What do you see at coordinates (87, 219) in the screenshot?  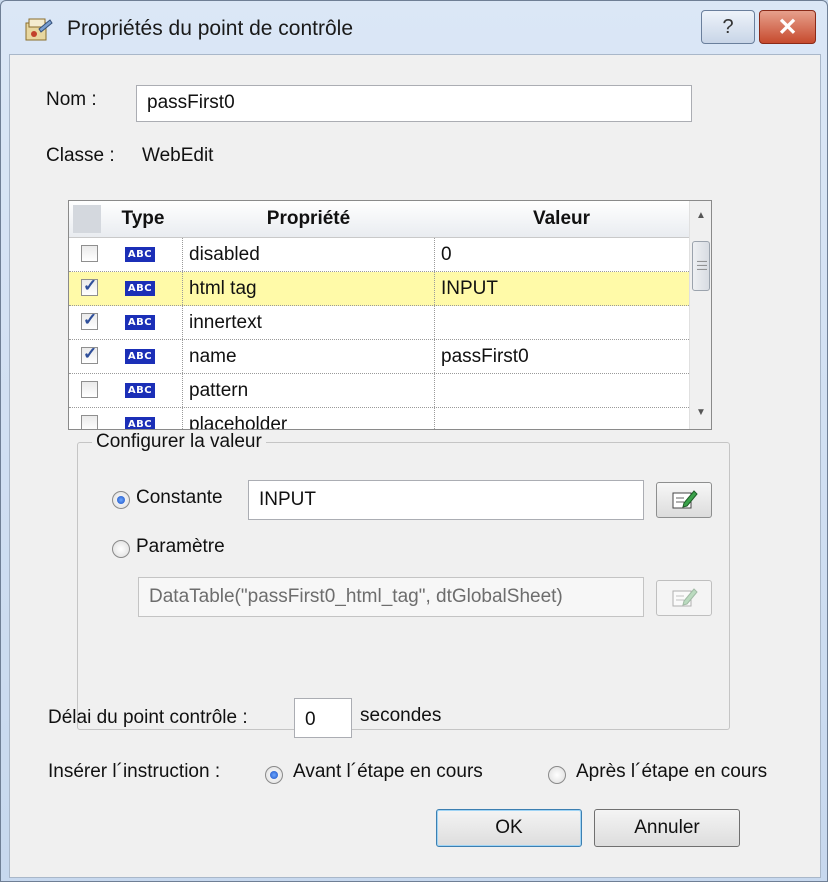 I see `header-check-column` at bounding box center [87, 219].